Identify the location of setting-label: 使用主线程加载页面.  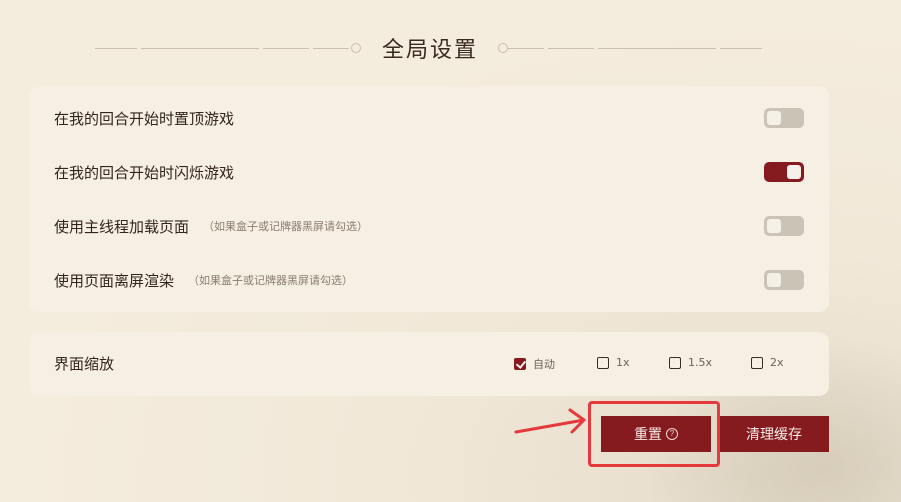
(122, 226).